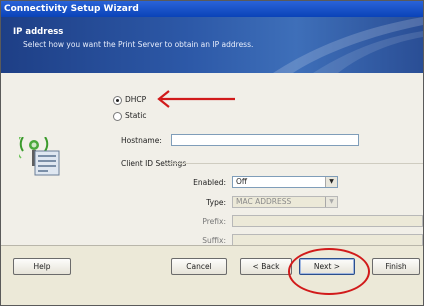 The width and height of the screenshot is (424, 306). I want to click on dhcp-radio, so click(117, 100).